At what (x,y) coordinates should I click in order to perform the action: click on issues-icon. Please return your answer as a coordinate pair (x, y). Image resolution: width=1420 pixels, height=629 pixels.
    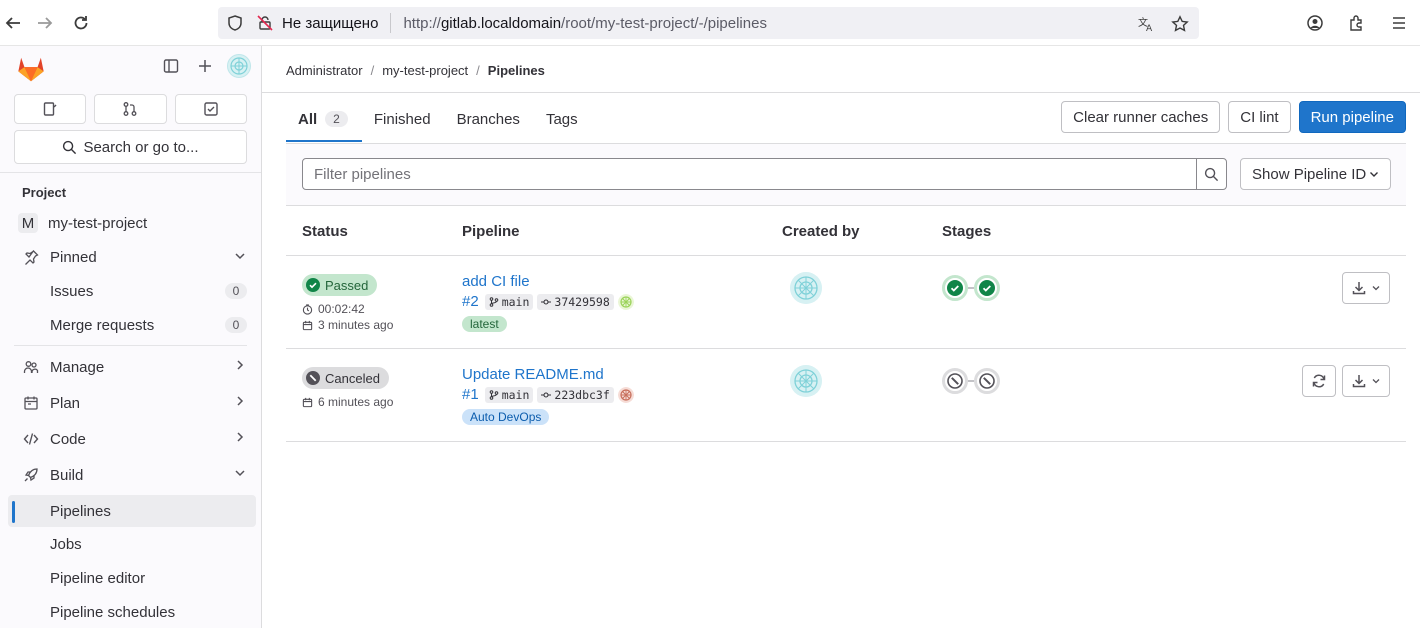
    Looking at the image, I should click on (50, 109).